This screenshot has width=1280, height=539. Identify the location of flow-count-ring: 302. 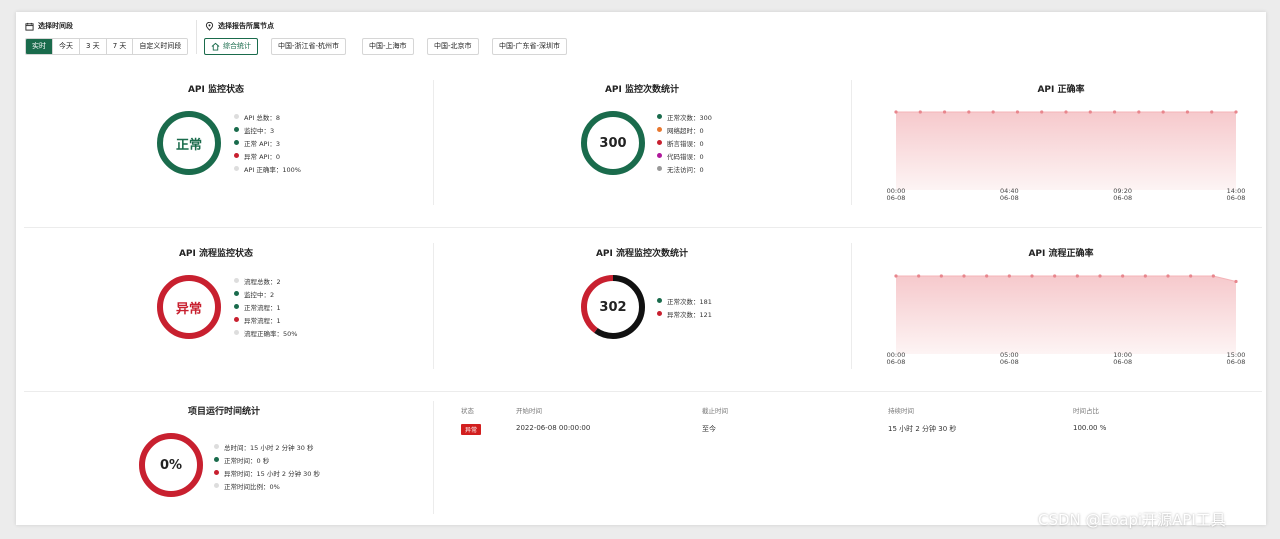
(613, 307).